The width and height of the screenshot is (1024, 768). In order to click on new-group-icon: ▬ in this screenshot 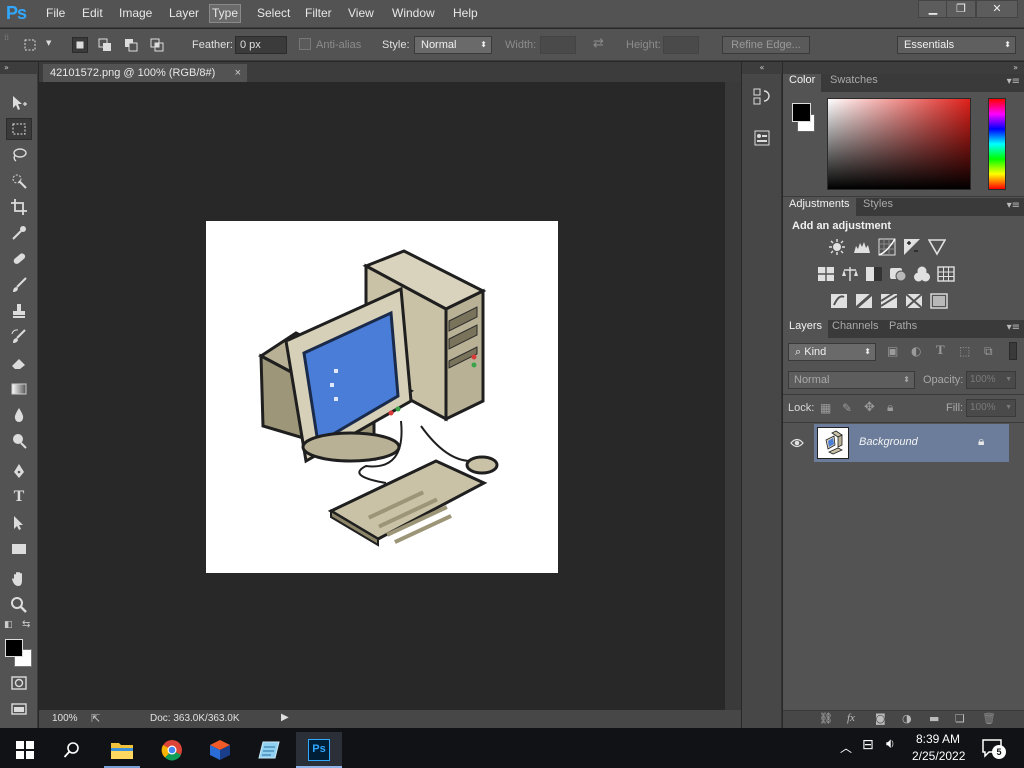, I will do `click(934, 718)`.